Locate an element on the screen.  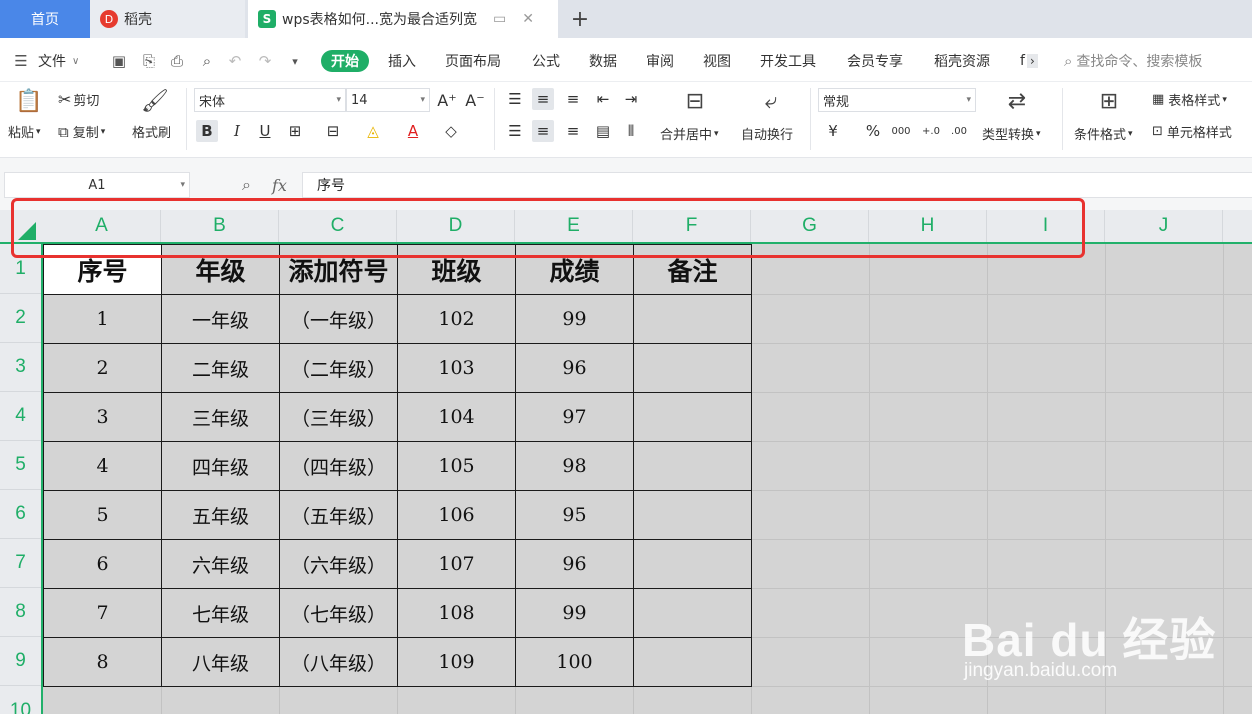
table-cell: 107 is located at coordinates (456, 564).